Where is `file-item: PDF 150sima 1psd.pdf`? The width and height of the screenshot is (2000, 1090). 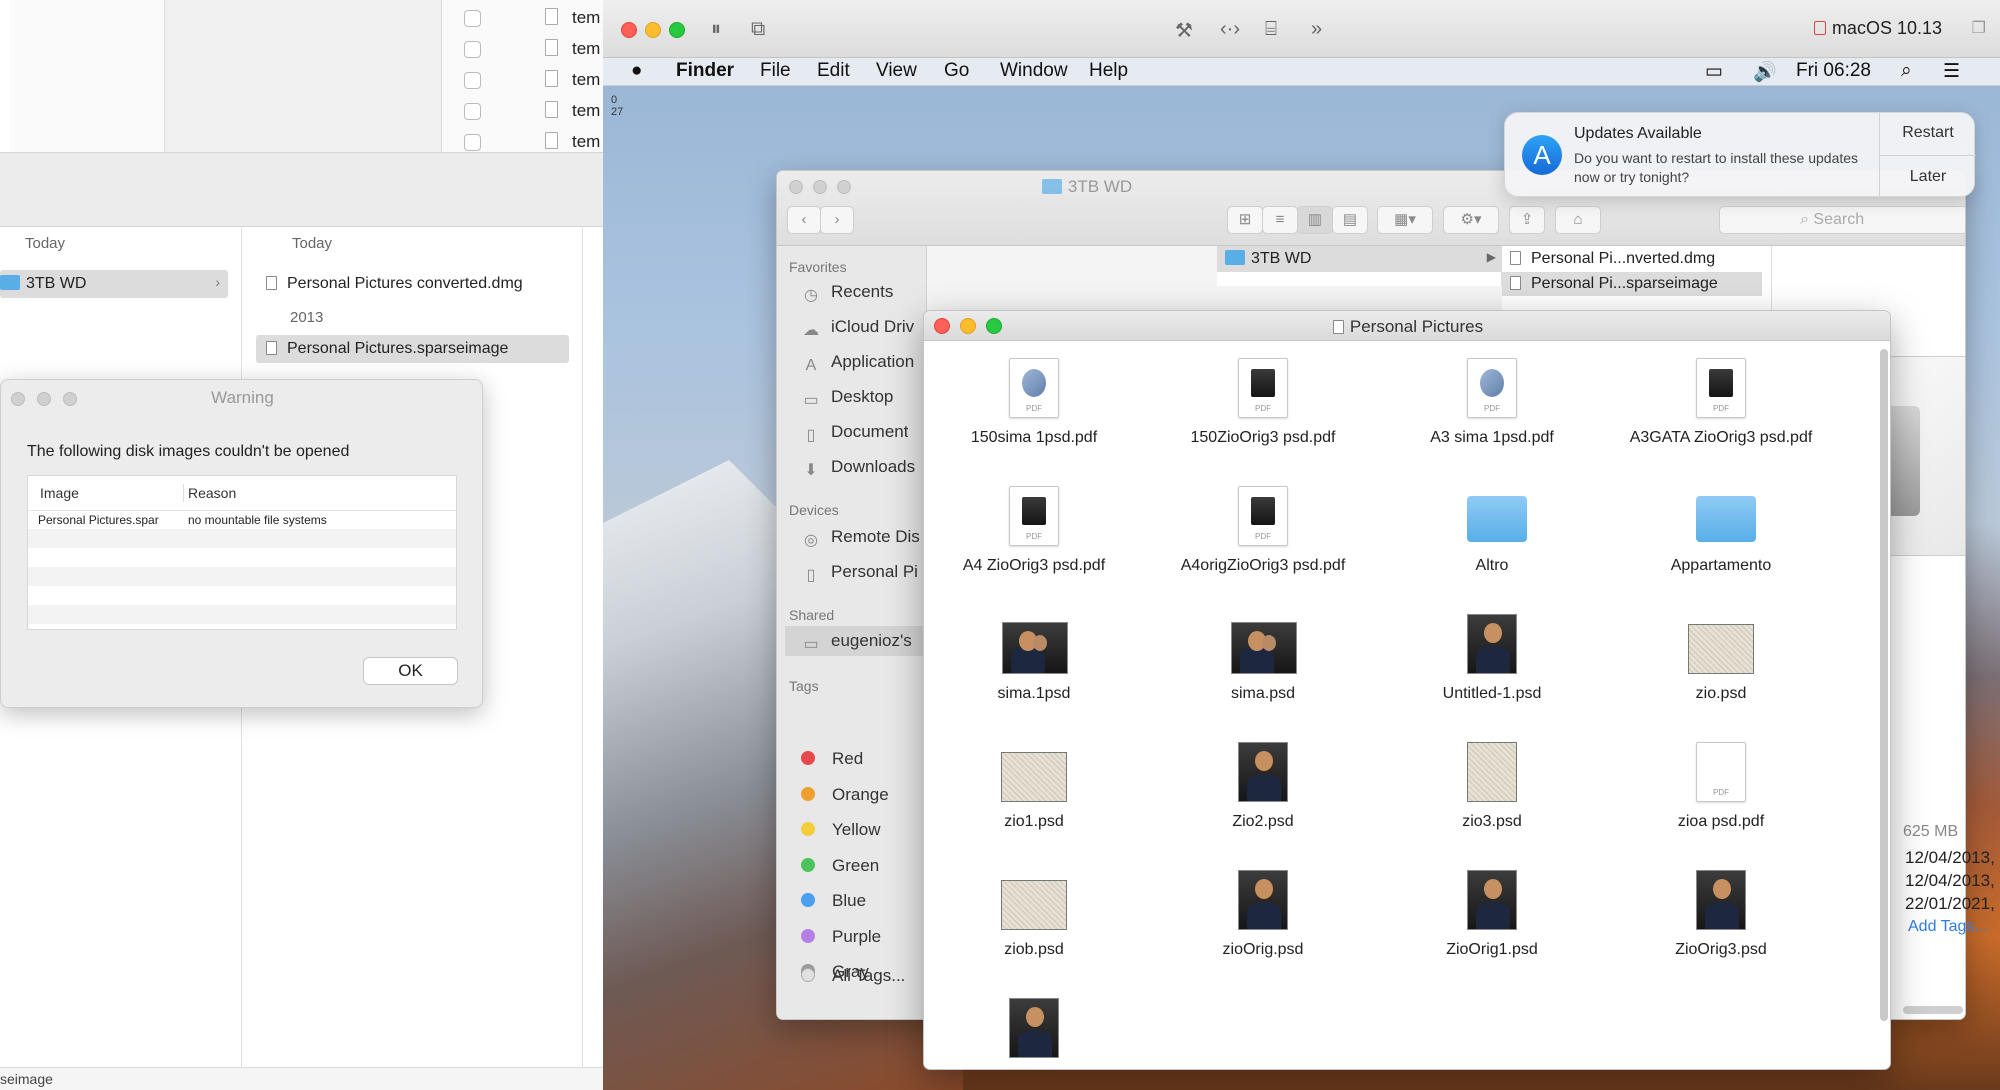
file-item: PDF 150sima 1psd.pdf is located at coordinates (1034, 409).